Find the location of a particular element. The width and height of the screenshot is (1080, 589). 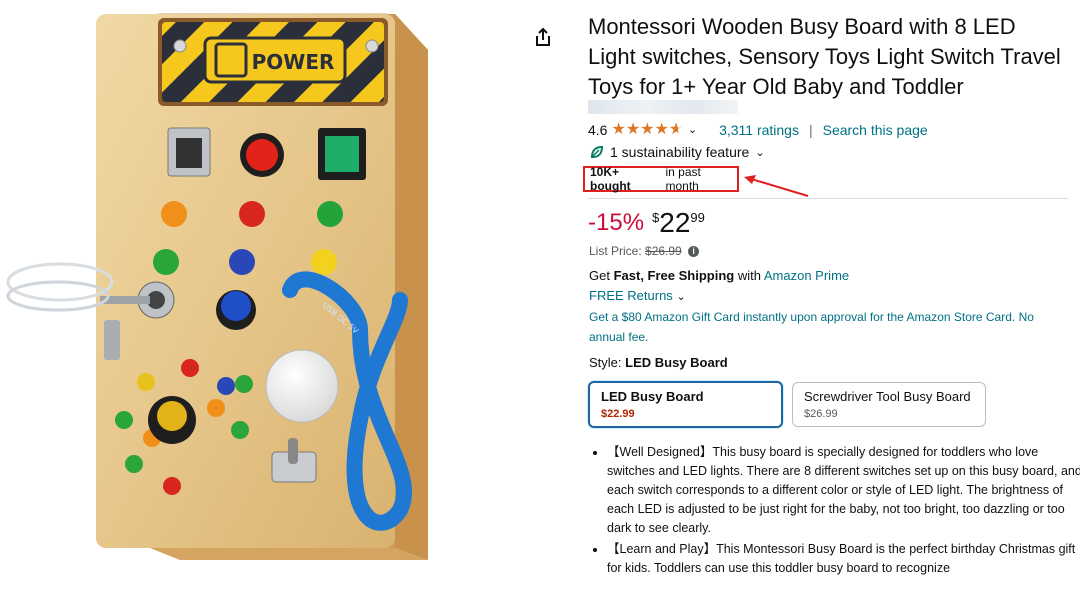

leaf-icon is located at coordinates (597, 151).